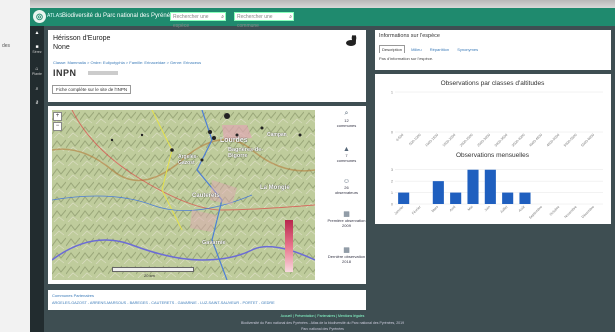  Describe the element at coordinates (553, 140) in the screenshot. I see `x-tick-label: 4500-5000` at that location.